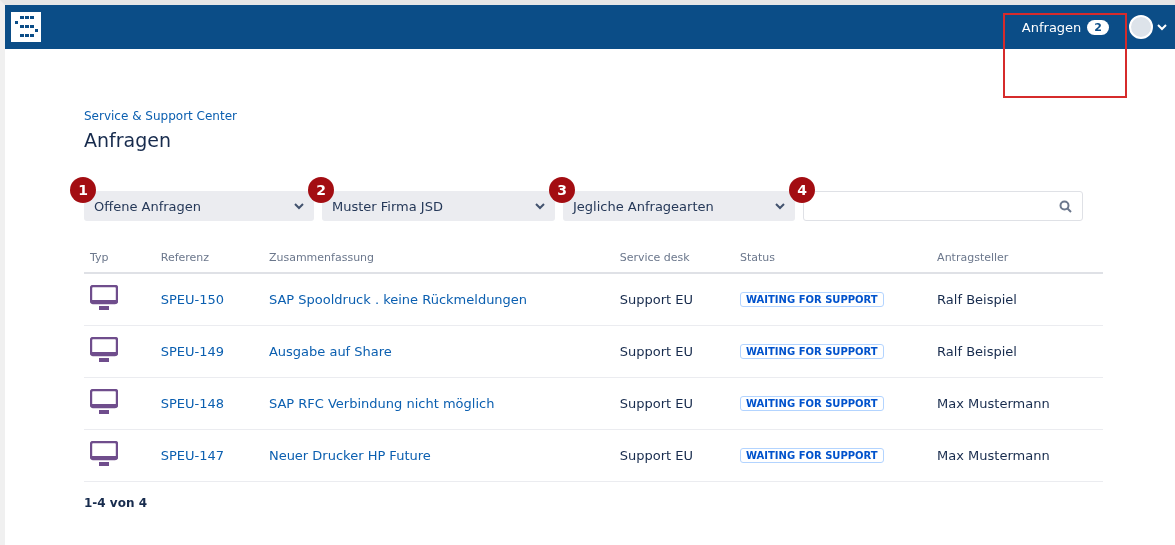 The height and width of the screenshot is (545, 1175). What do you see at coordinates (192, 351) in the screenshot?
I see `reference-link: SPEU-149` at bounding box center [192, 351].